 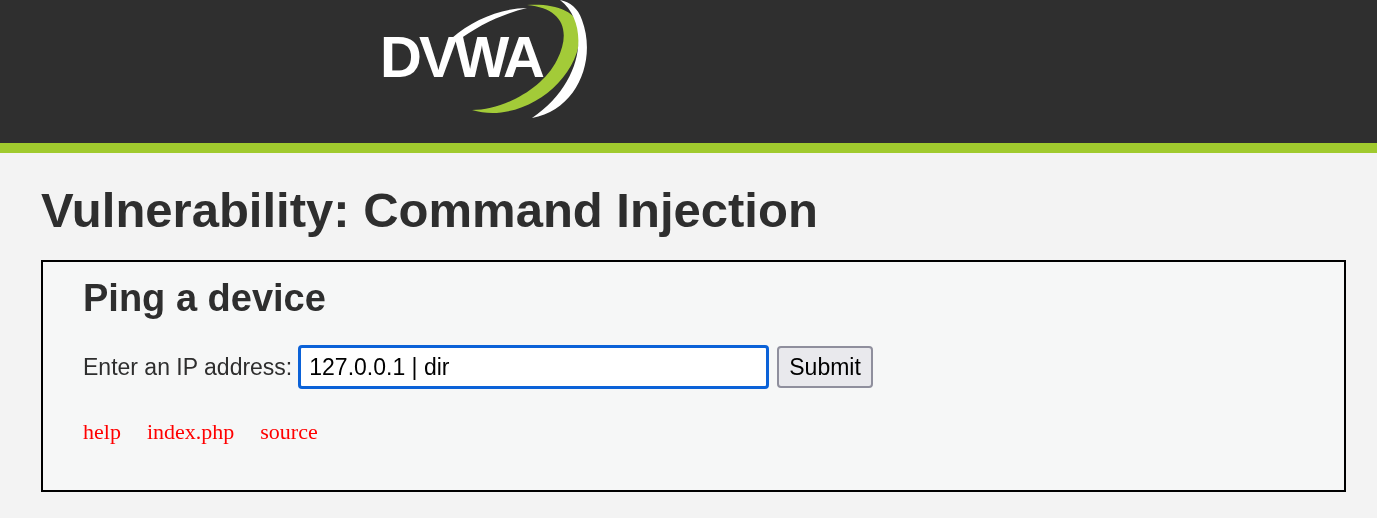 What do you see at coordinates (461, 57) in the screenshot?
I see `logo-text: DVWA` at bounding box center [461, 57].